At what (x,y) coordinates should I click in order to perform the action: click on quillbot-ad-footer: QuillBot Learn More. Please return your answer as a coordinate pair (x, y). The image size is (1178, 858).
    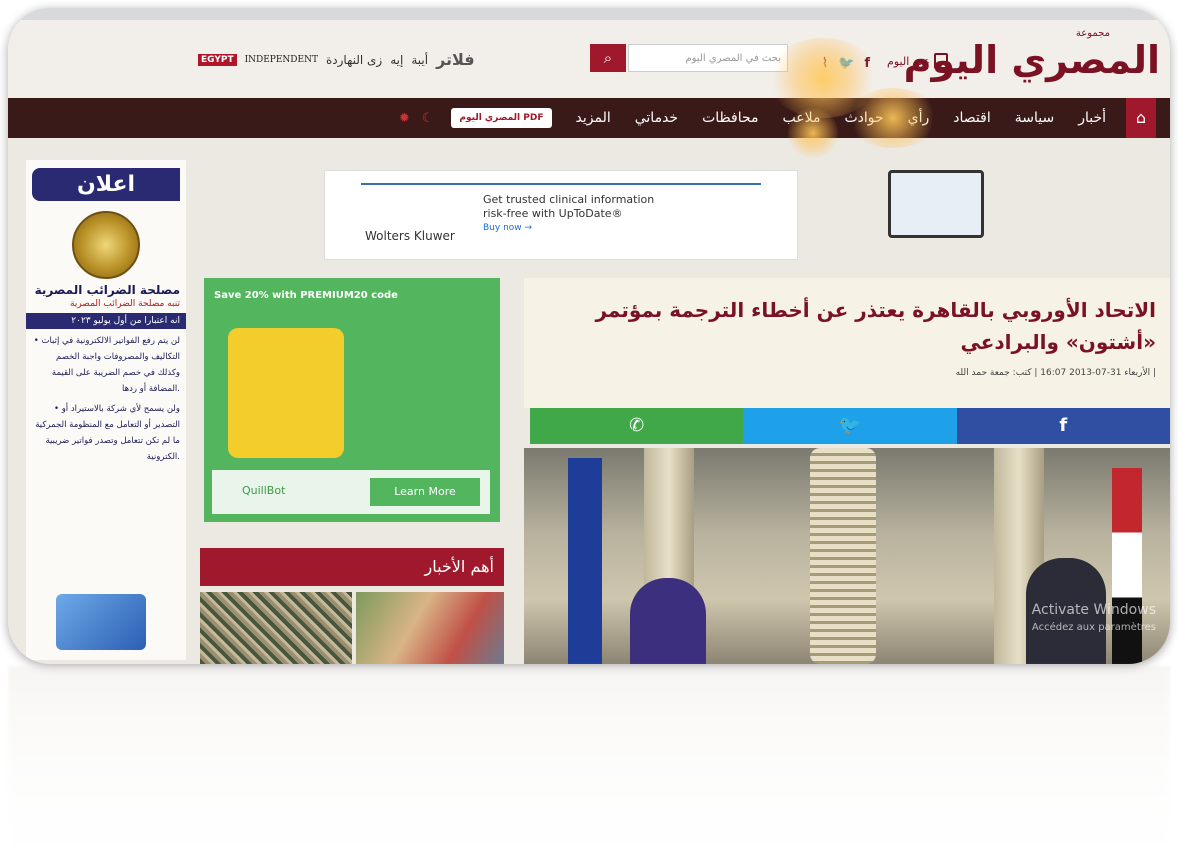
    Looking at the image, I should click on (351, 492).